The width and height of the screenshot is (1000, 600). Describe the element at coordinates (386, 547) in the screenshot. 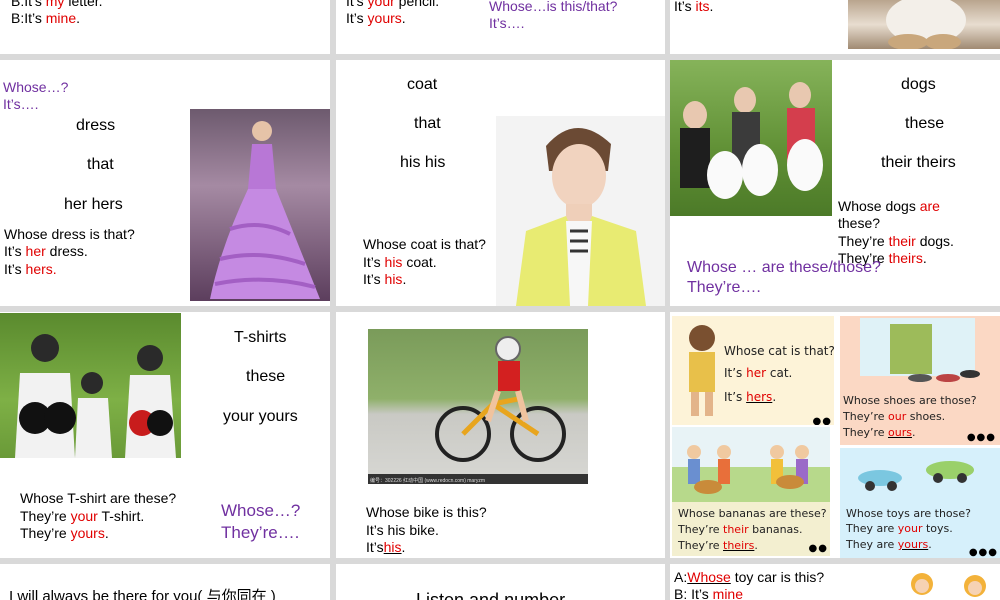

I see `slide-8-line-3: It’shis.` at that location.